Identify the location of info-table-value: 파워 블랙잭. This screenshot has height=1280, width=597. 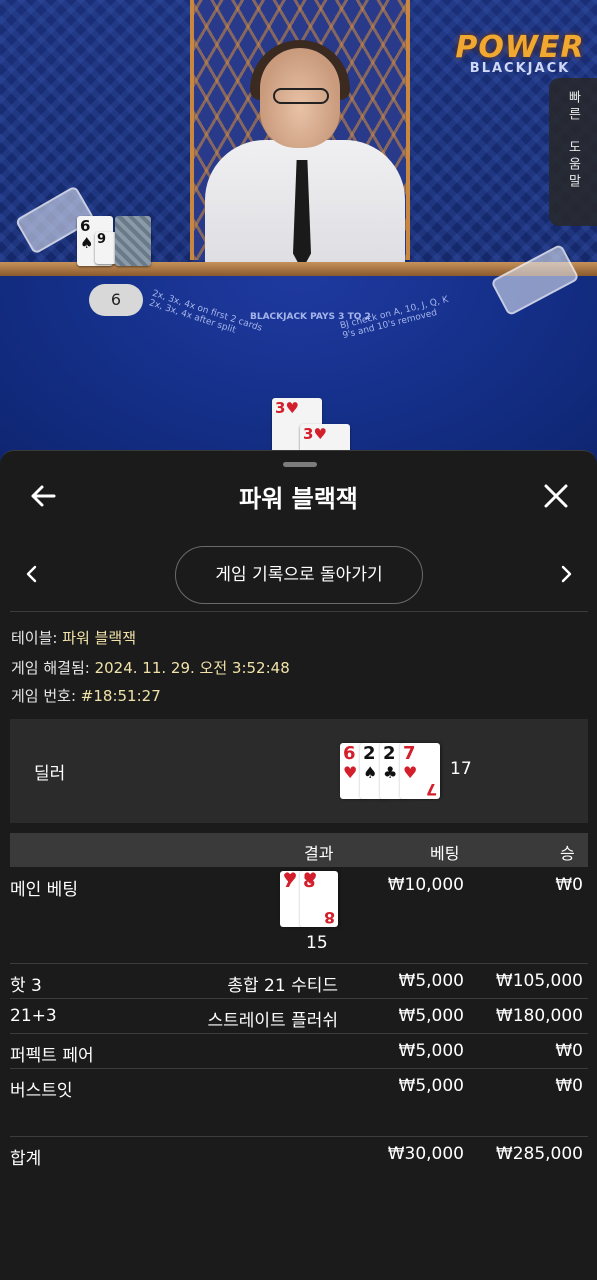
(99, 638).